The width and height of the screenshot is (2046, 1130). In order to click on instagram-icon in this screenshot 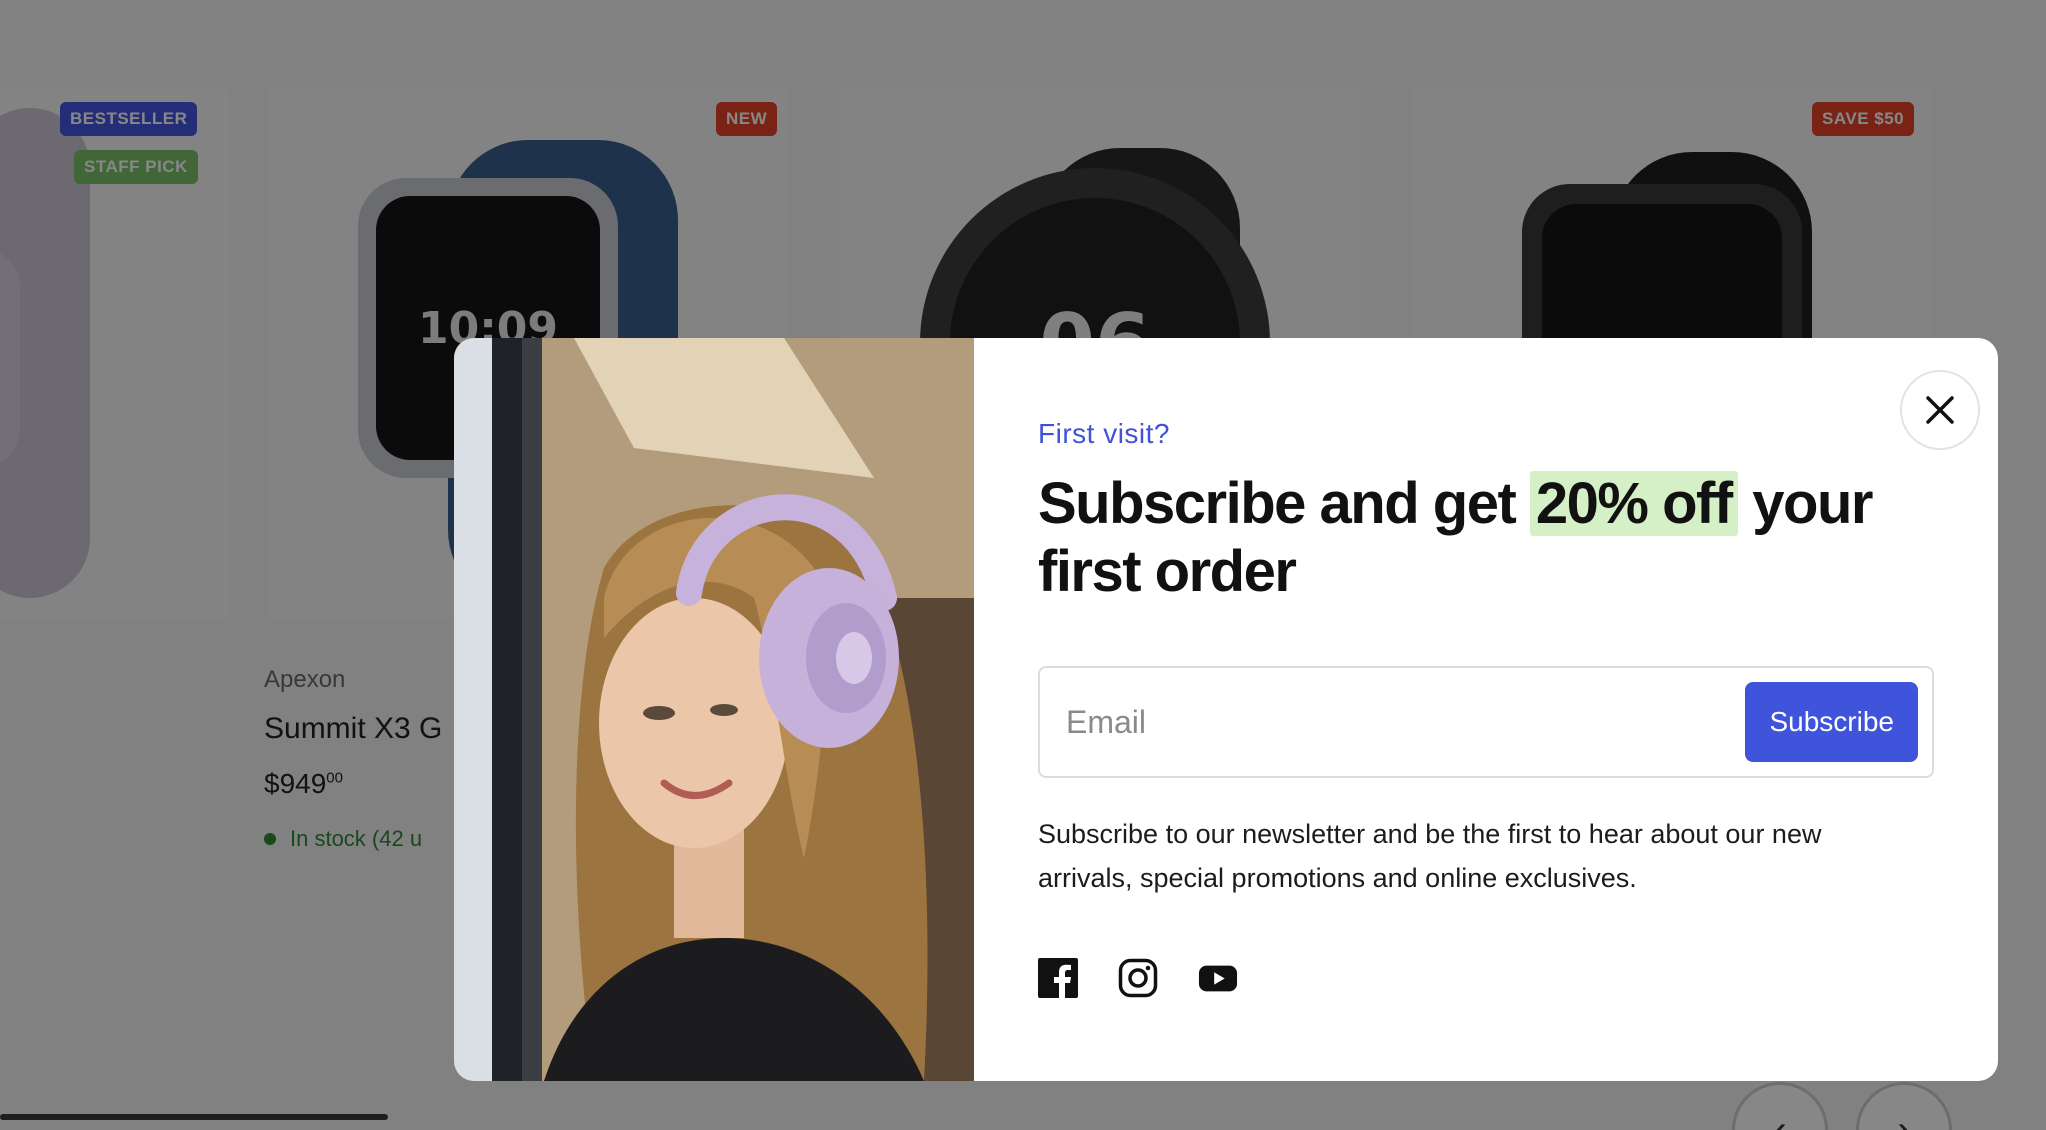, I will do `click(1138, 978)`.